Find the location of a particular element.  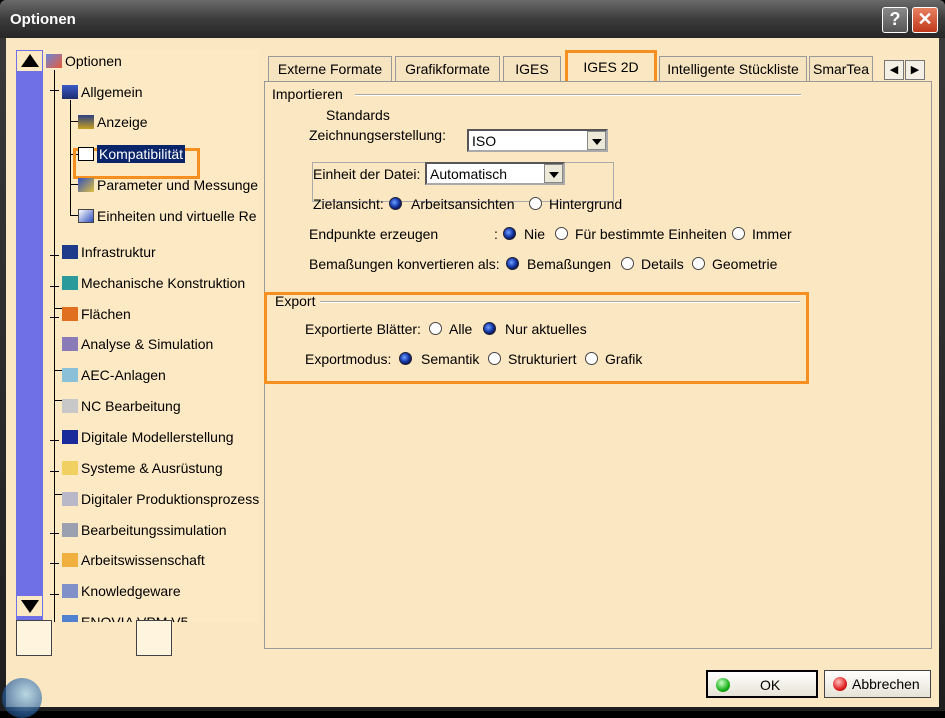

window-title: Optionen is located at coordinates (43, 19).